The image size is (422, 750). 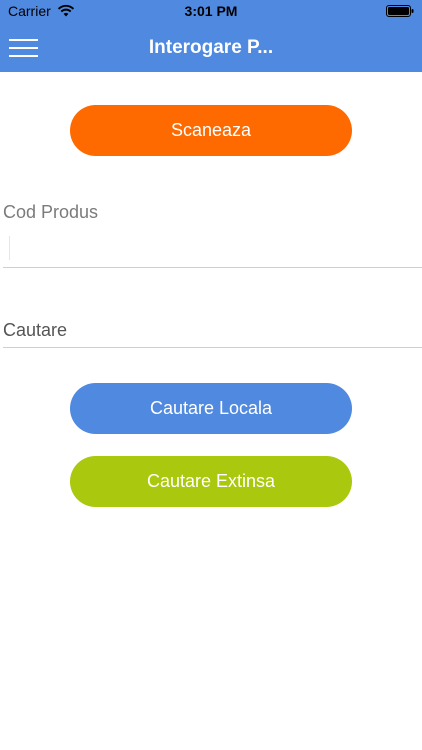 What do you see at coordinates (9, 248) in the screenshot?
I see `text-cursor` at bounding box center [9, 248].